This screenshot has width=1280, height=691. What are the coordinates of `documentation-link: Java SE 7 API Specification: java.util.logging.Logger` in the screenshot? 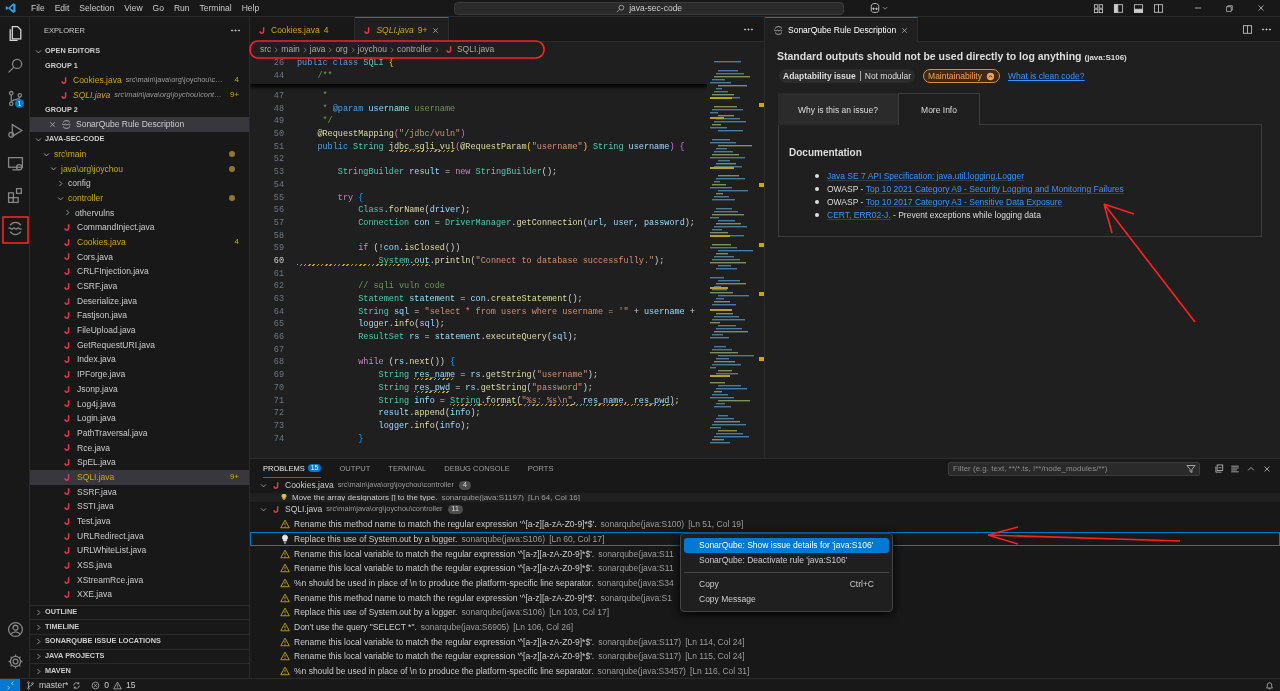 It's located at (926, 175).